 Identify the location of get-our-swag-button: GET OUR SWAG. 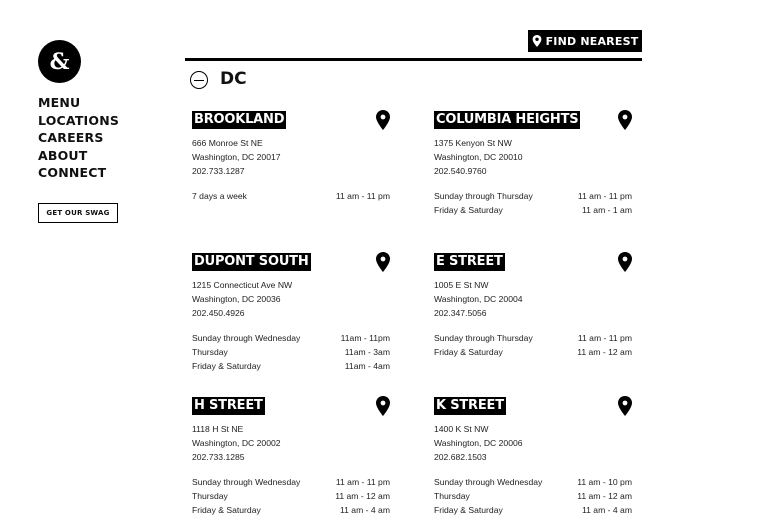
(78, 213).